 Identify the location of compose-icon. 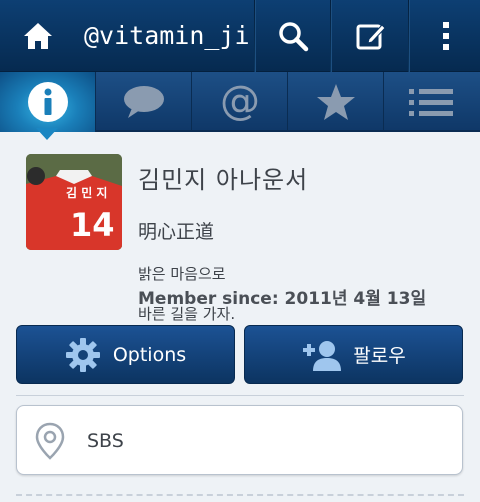
(371, 37).